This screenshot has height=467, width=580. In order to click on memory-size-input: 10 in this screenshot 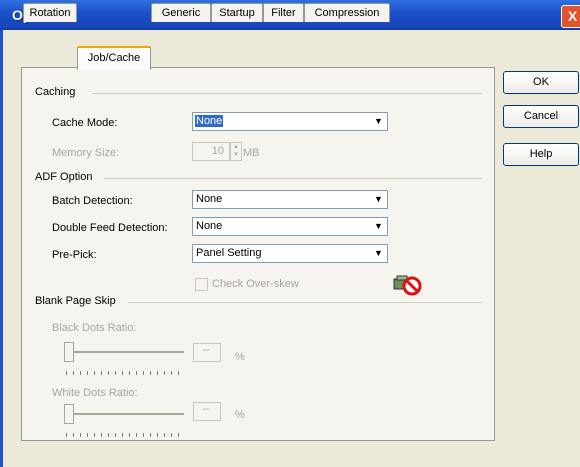, I will do `click(211, 151)`.